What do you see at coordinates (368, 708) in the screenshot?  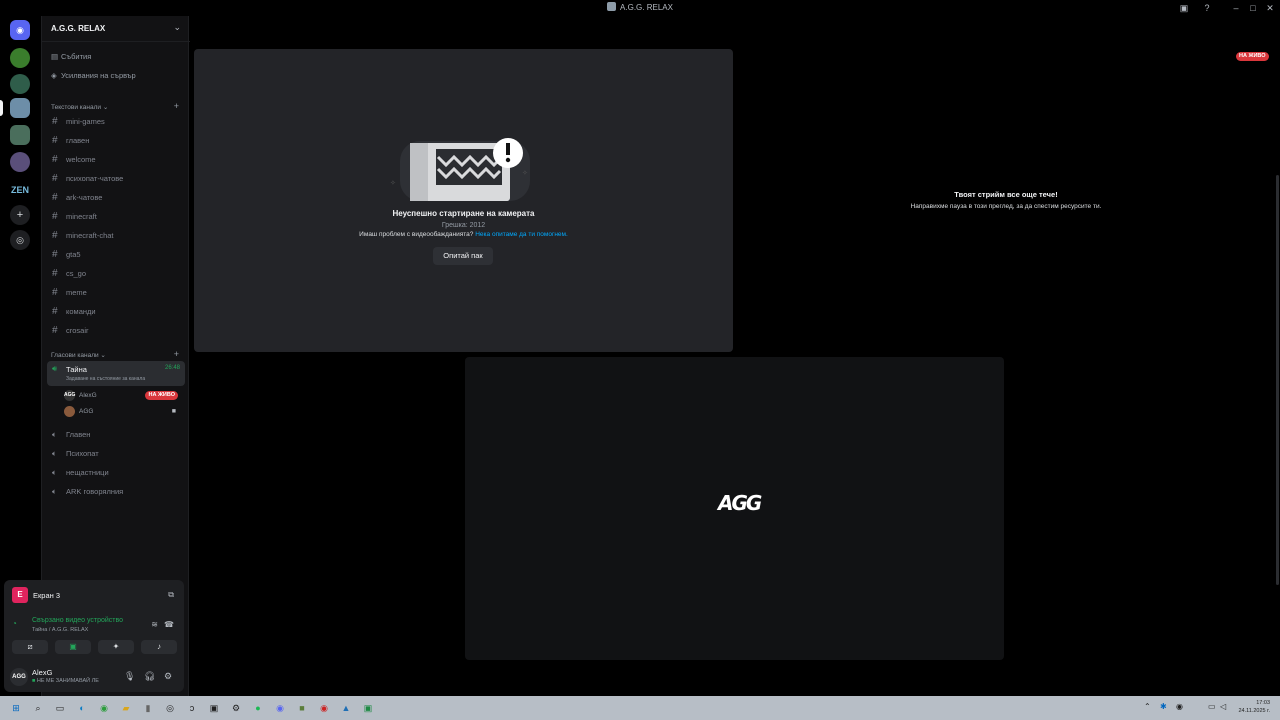 I see `app-icon-green: ▣` at bounding box center [368, 708].